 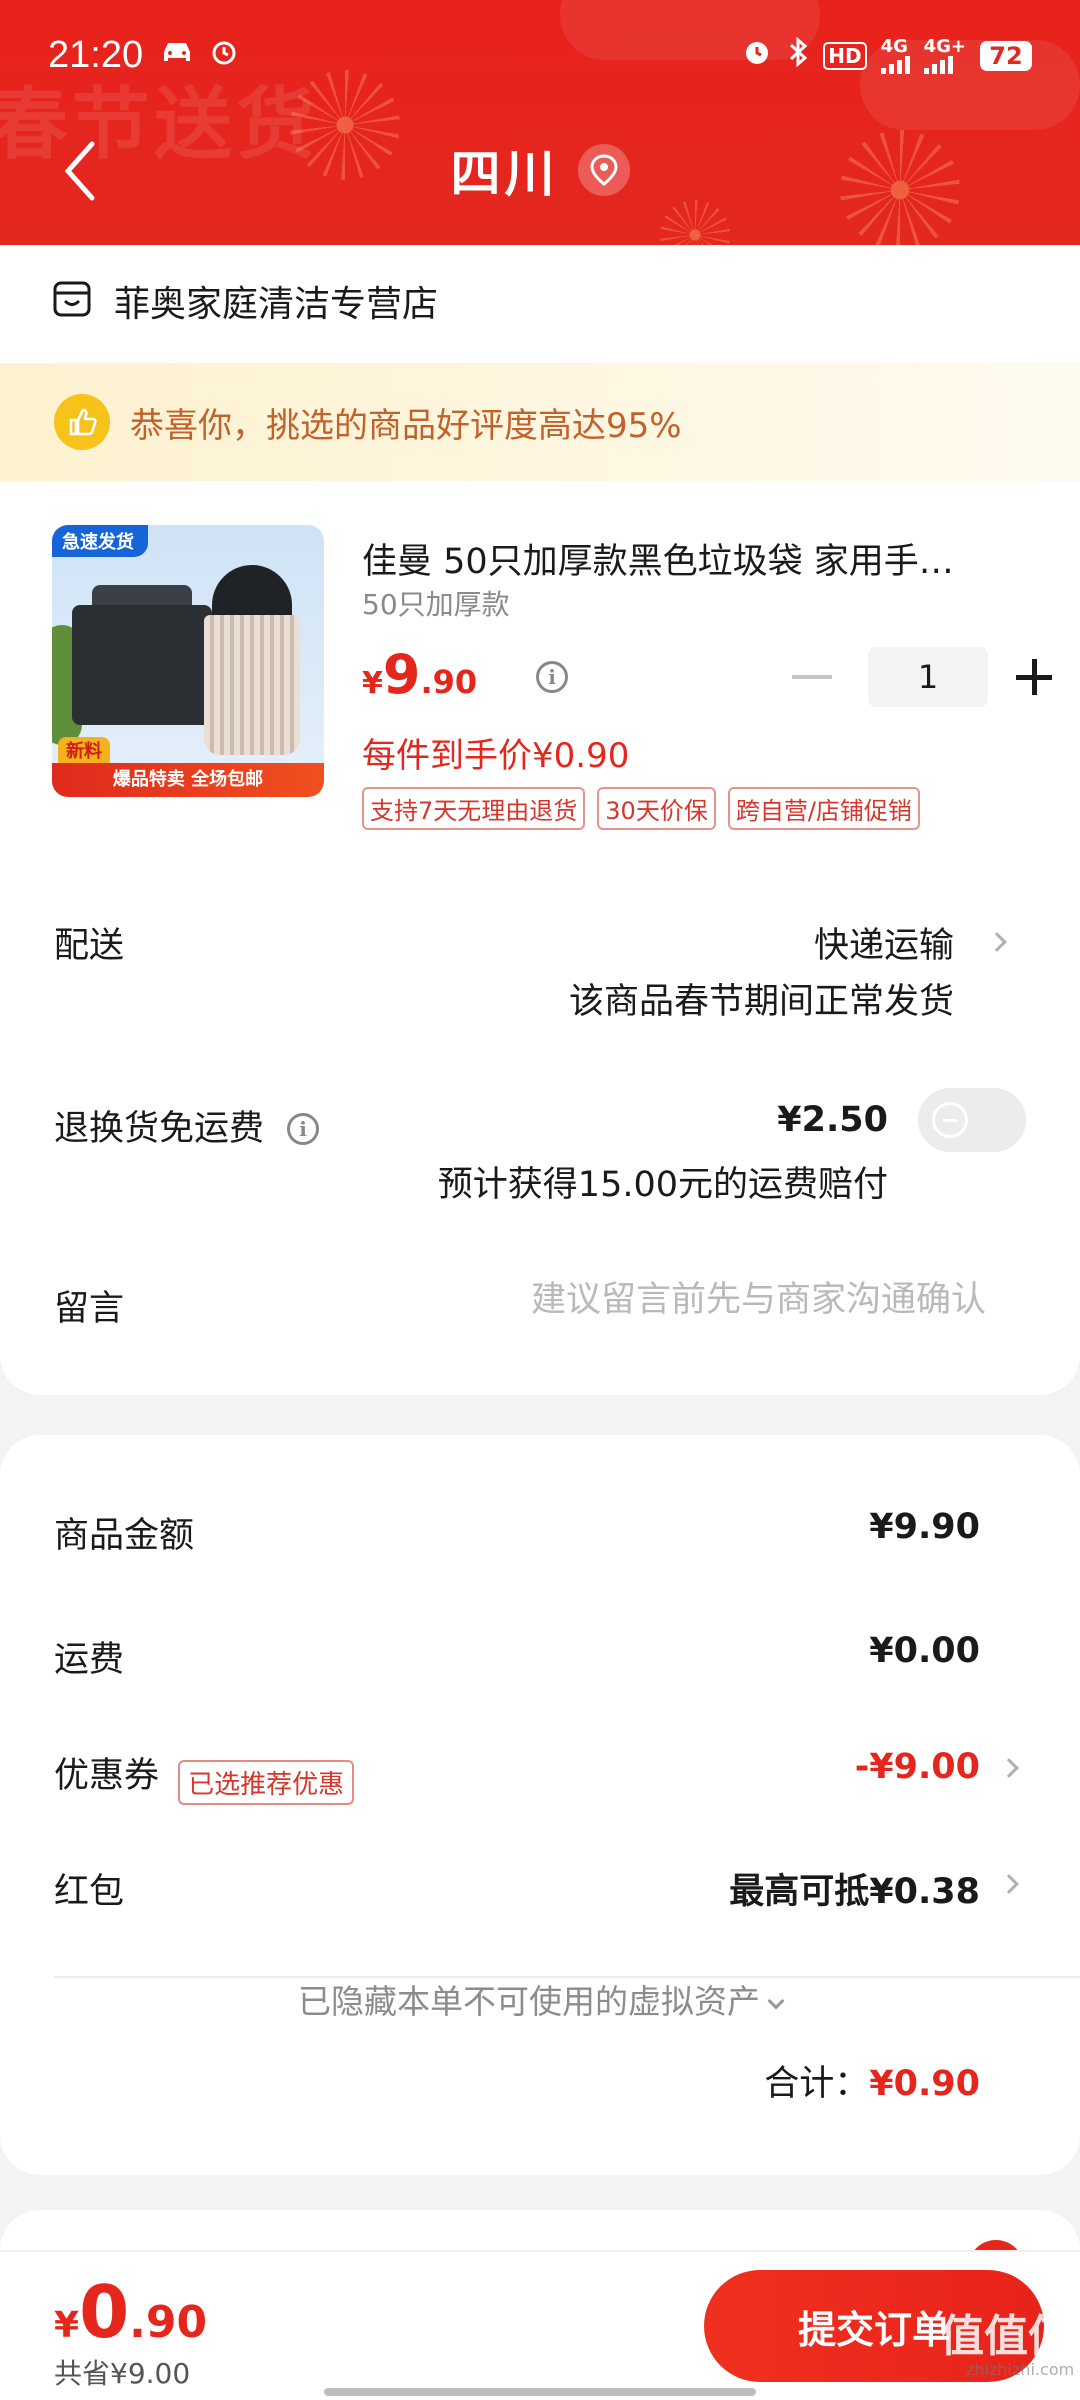 I want to click on signal-icon: 4G, so click(x=895, y=55).